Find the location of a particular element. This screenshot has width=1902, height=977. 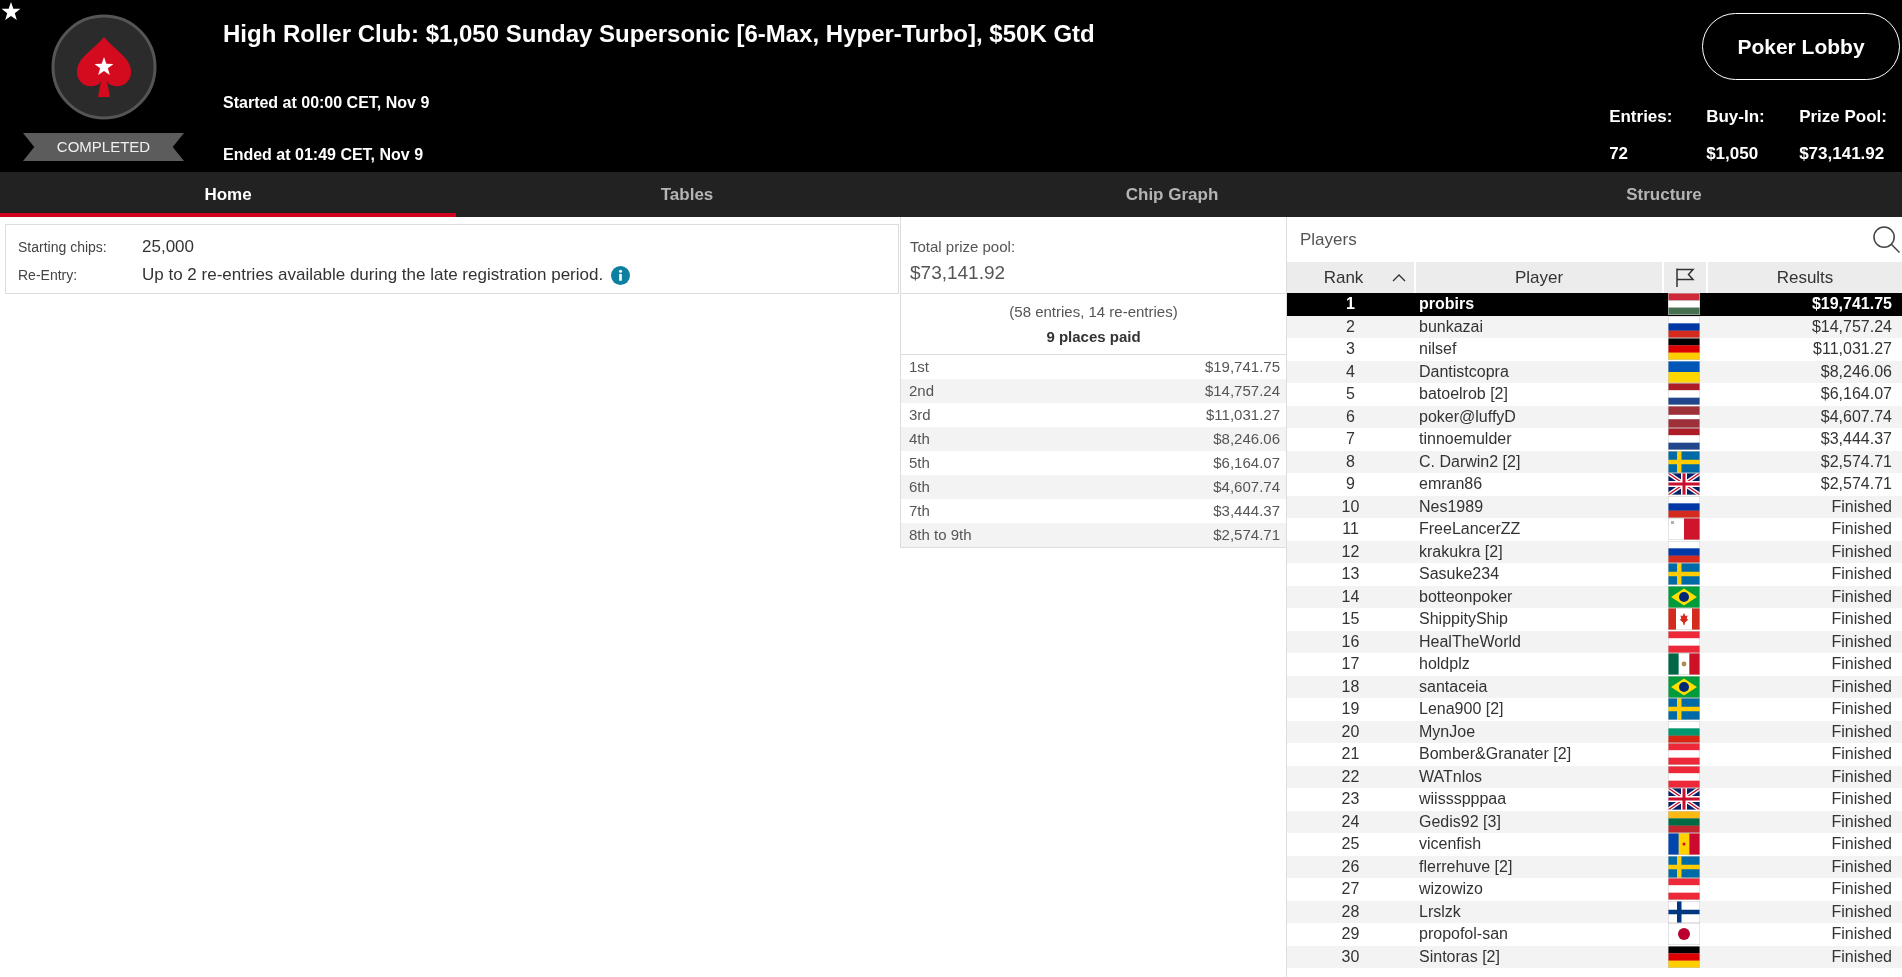

player-row: 8 C. Darwin2 [2] $2,574.71 is located at coordinates (1594, 461).